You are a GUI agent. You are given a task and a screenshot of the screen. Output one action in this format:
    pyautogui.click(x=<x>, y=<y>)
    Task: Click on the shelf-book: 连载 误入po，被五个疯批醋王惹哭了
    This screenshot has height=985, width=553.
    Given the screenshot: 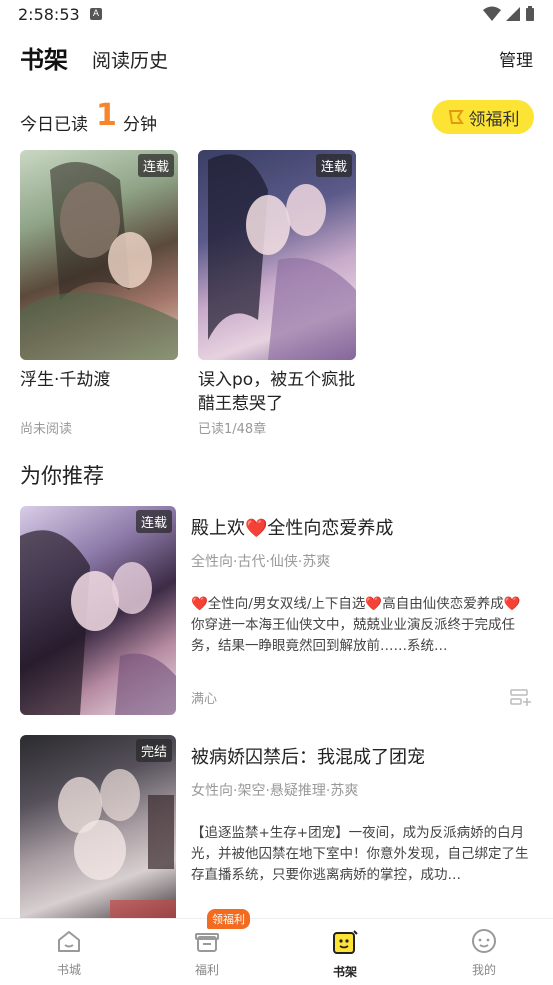 What is the action you would take?
    pyautogui.click(x=277, y=283)
    